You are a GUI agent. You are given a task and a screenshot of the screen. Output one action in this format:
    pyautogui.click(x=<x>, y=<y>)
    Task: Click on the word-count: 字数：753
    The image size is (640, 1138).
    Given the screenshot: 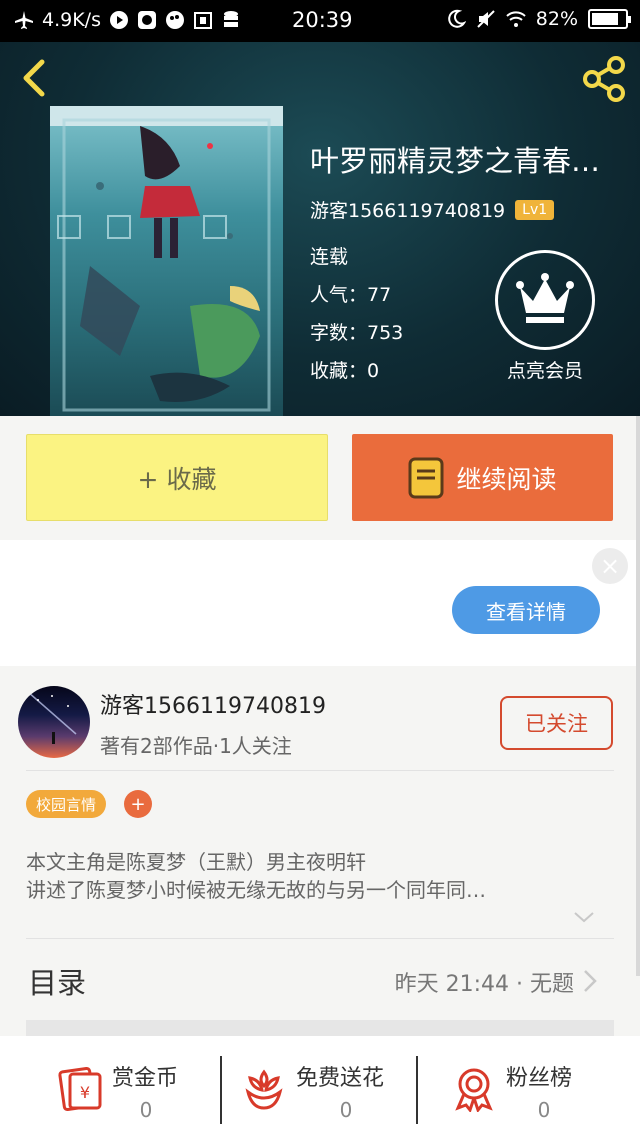 What is the action you would take?
    pyautogui.click(x=357, y=333)
    